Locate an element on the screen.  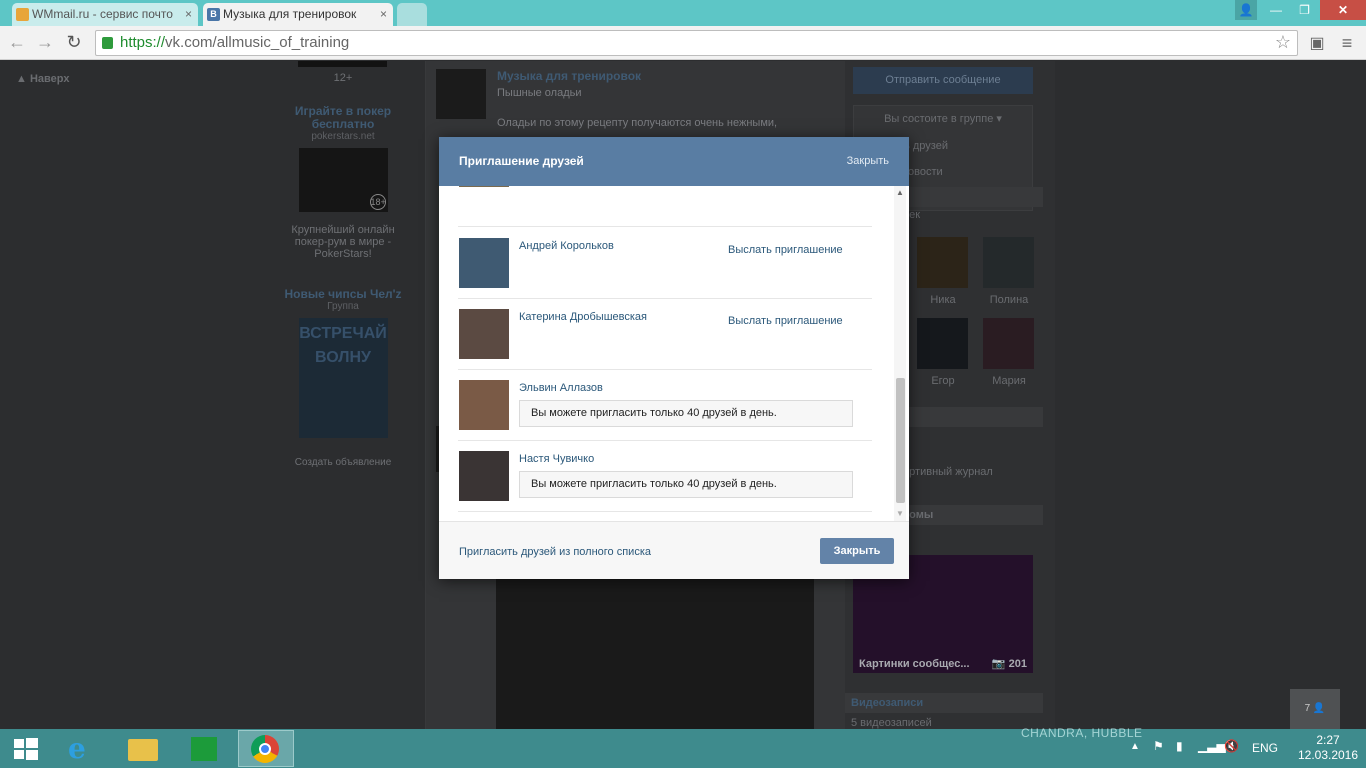
internet-explorer-icon: e is located at coordinates (82, 748).